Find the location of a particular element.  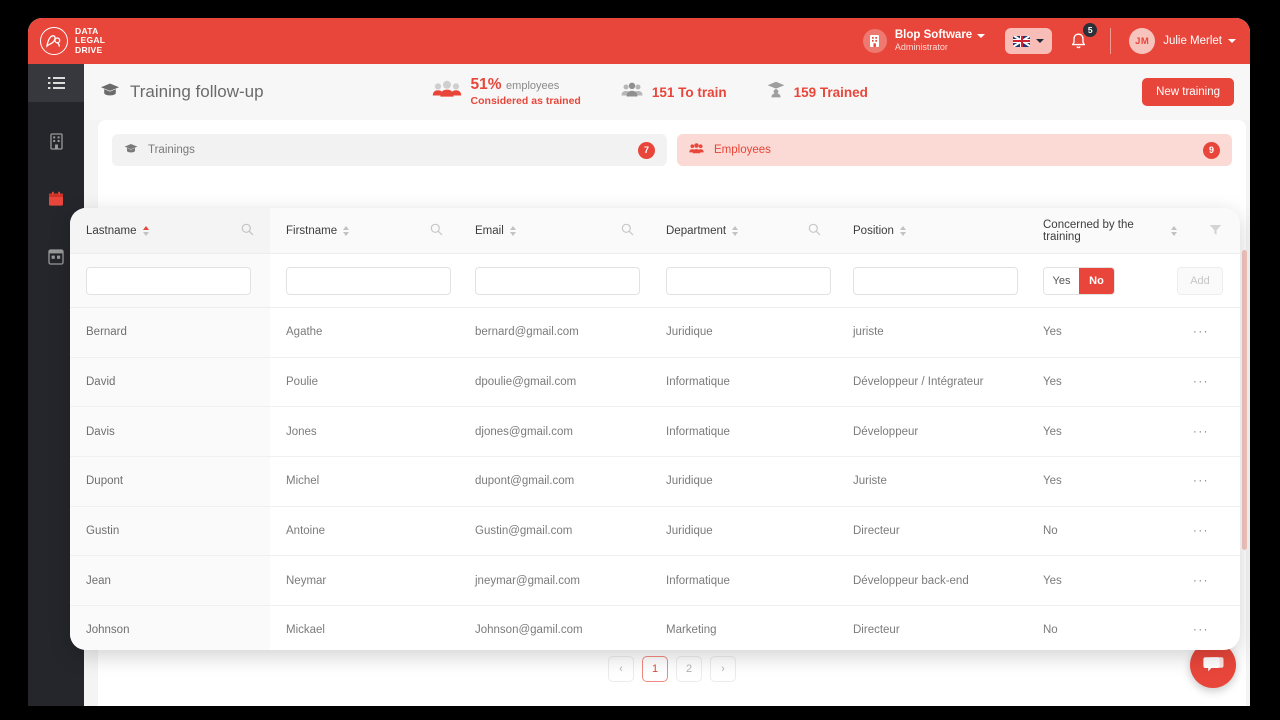

organization-name: Blop Software is located at coordinates (933, 35).